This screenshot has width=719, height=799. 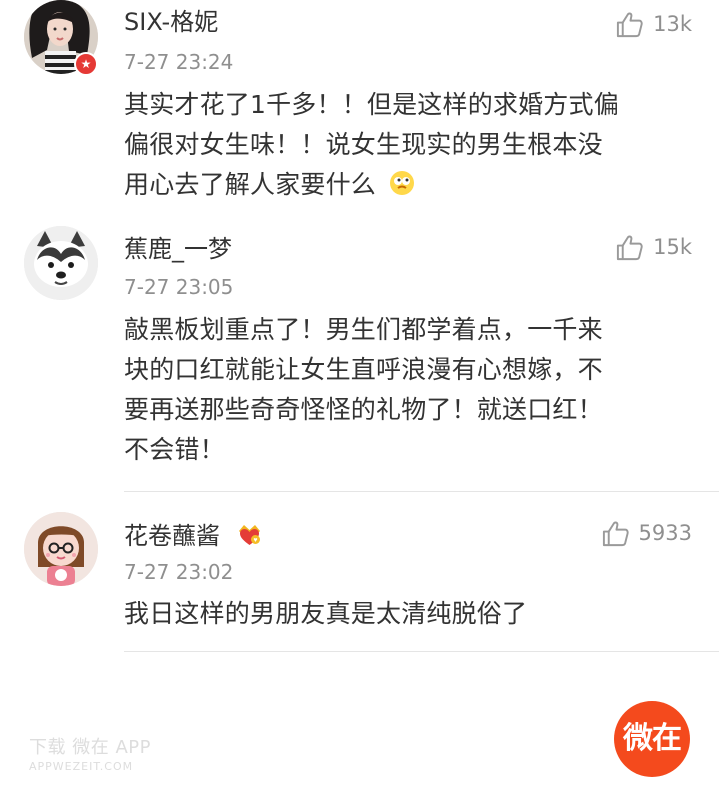 What do you see at coordinates (326, 613) in the screenshot?
I see `comment-text-line: 我日这样的男朋友真是太清纯脱俗了` at bounding box center [326, 613].